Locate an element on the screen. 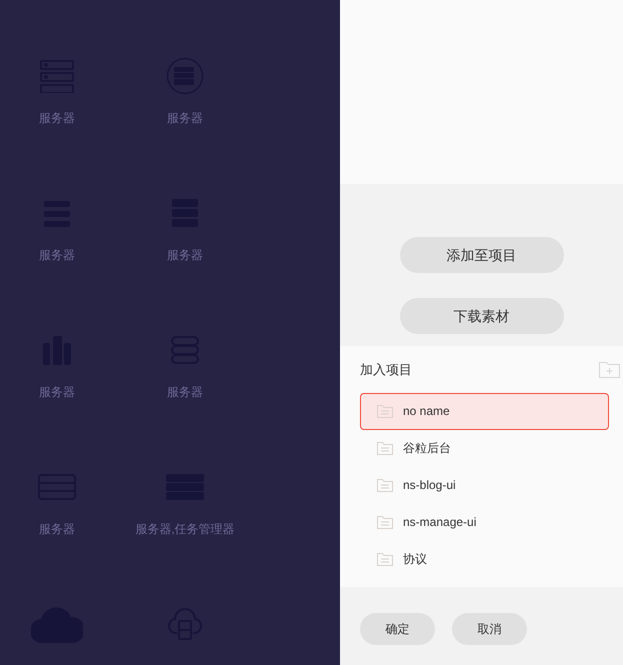 This screenshot has height=665, width=623. action-button: 下载素材 is located at coordinates (482, 316).